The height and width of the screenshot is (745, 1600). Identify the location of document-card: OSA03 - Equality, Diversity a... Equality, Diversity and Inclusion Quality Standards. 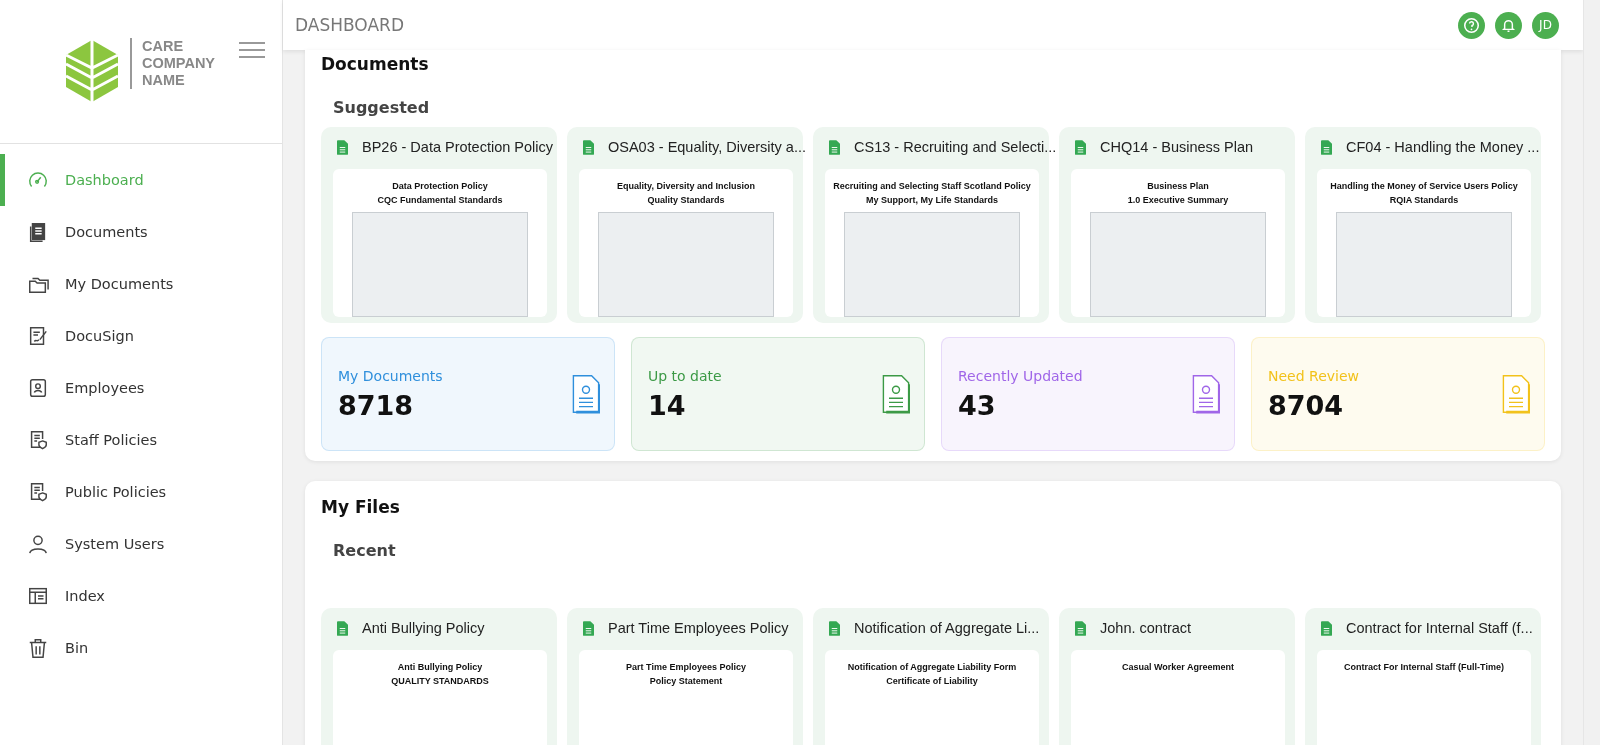
(685, 225).